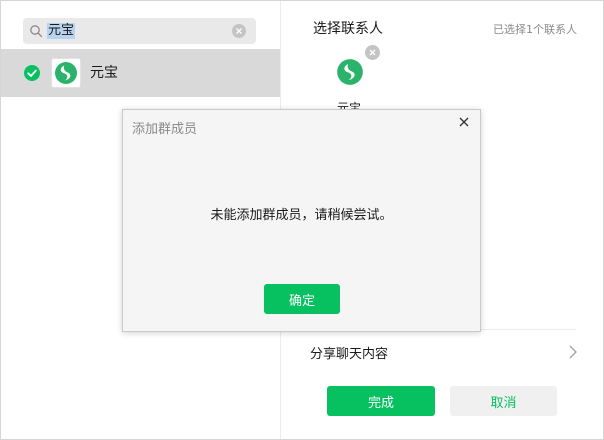  Describe the element at coordinates (165, 129) in the screenshot. I see `dialog-title: 添加群成员` at that location.